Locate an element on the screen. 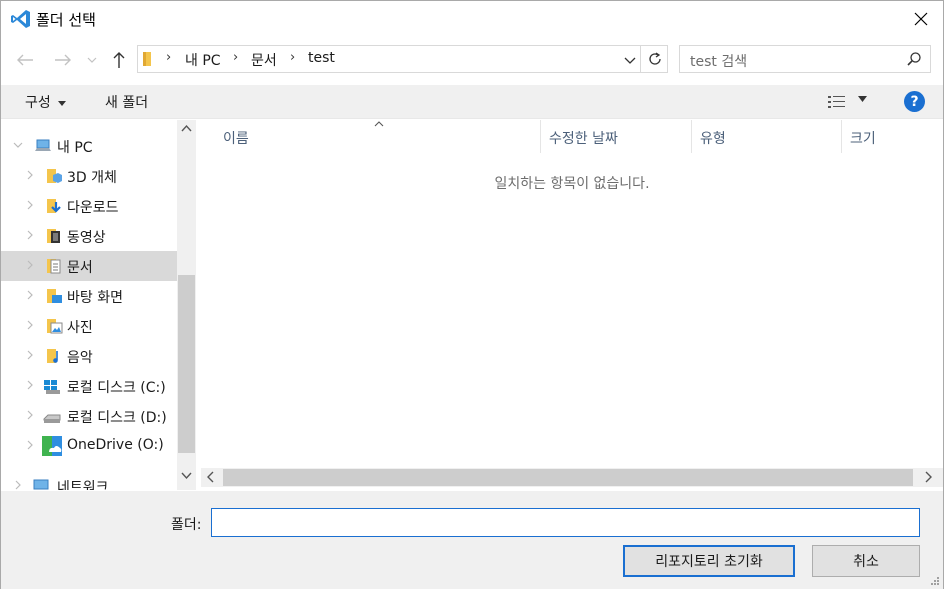 The width and height of the screenshot is (944, 589). nav-item-network: 네트워크 is located at coordinates (89, 480).